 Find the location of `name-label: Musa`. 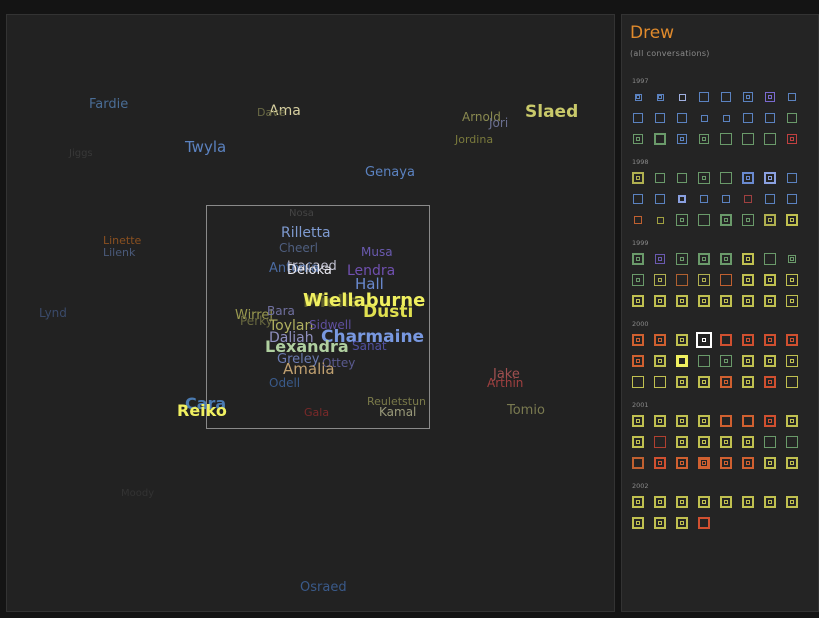

name-label: Musa is located at coordinates (377, 252).